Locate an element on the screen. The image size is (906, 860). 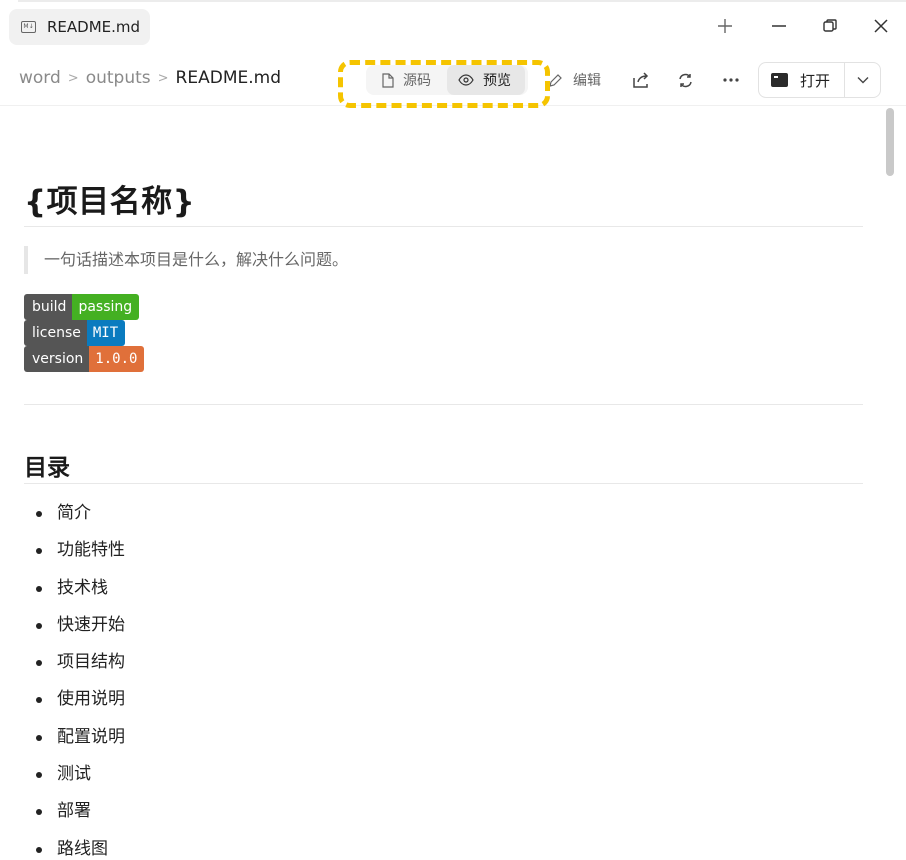
close-window-button is located at coordinates (881, 26).